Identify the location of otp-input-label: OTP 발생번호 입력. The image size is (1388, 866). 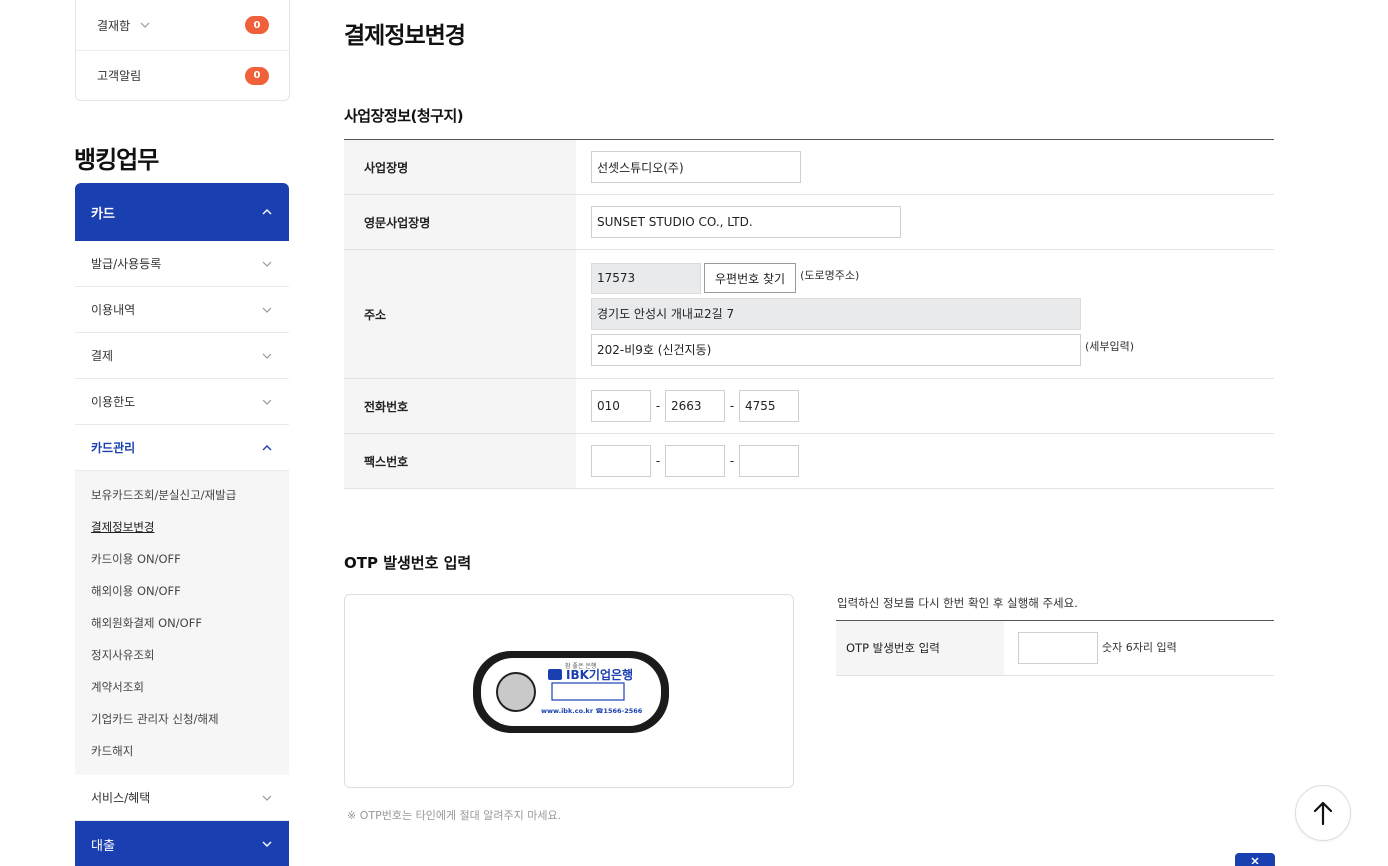
(920, 648).